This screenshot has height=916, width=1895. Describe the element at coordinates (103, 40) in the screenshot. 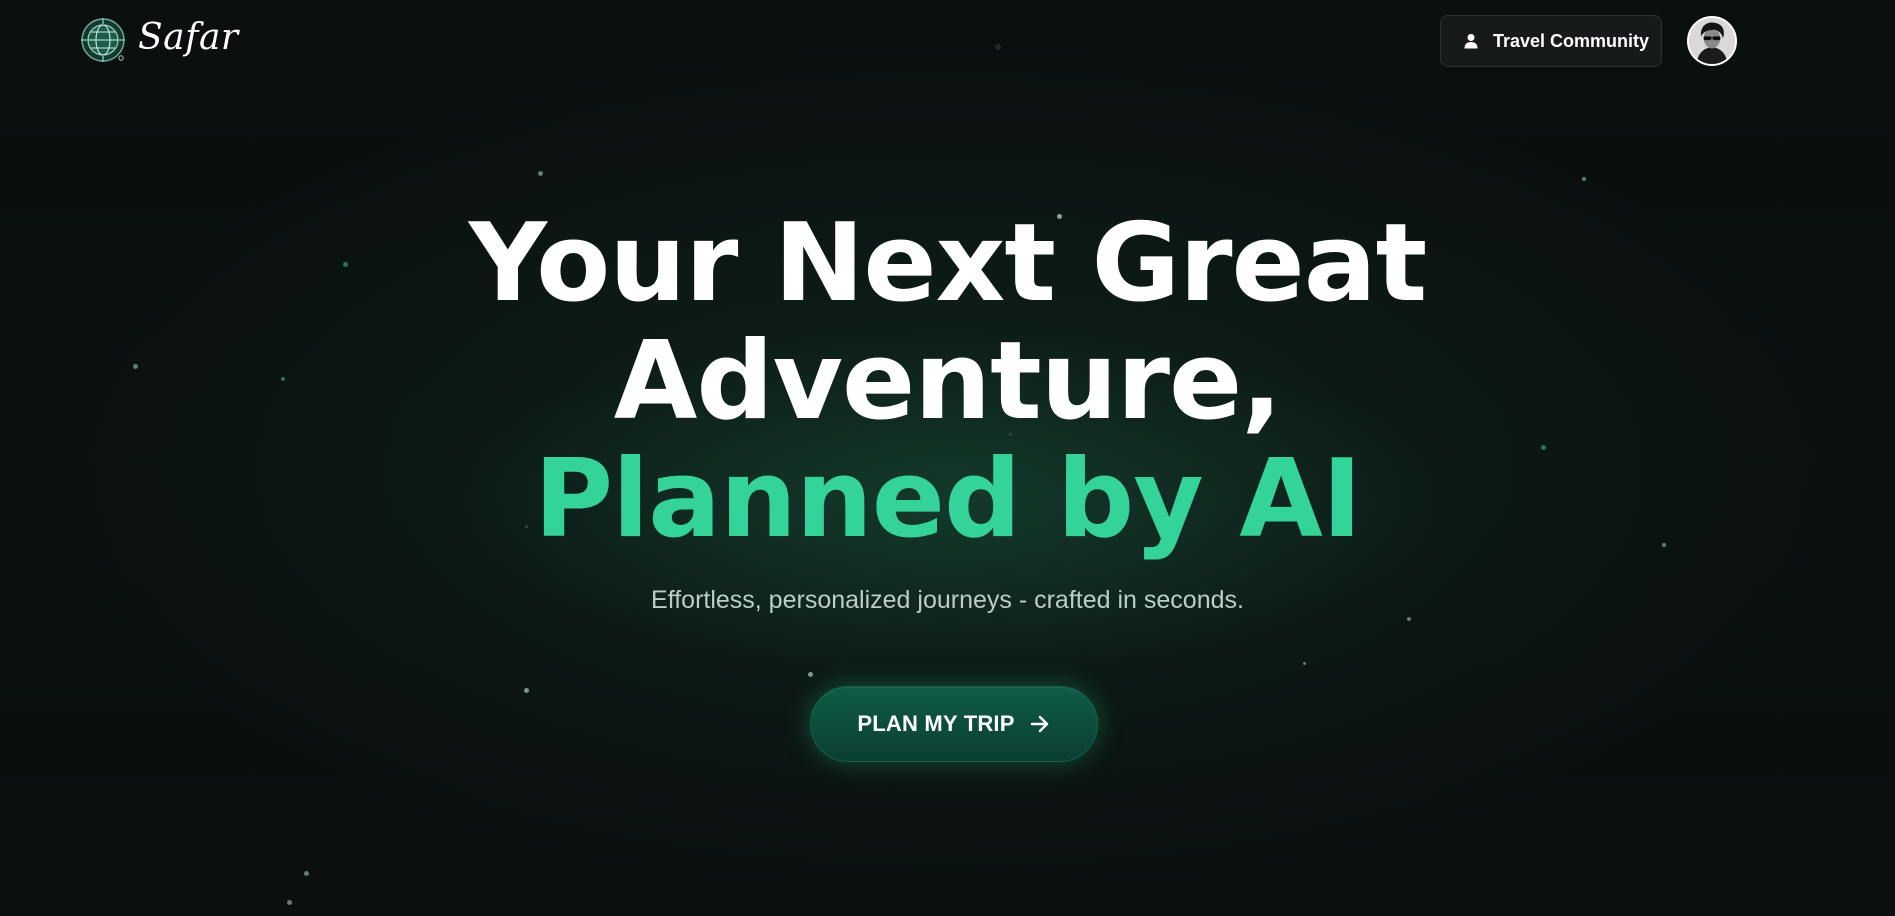

I see `globe-compass-icon` at that location.